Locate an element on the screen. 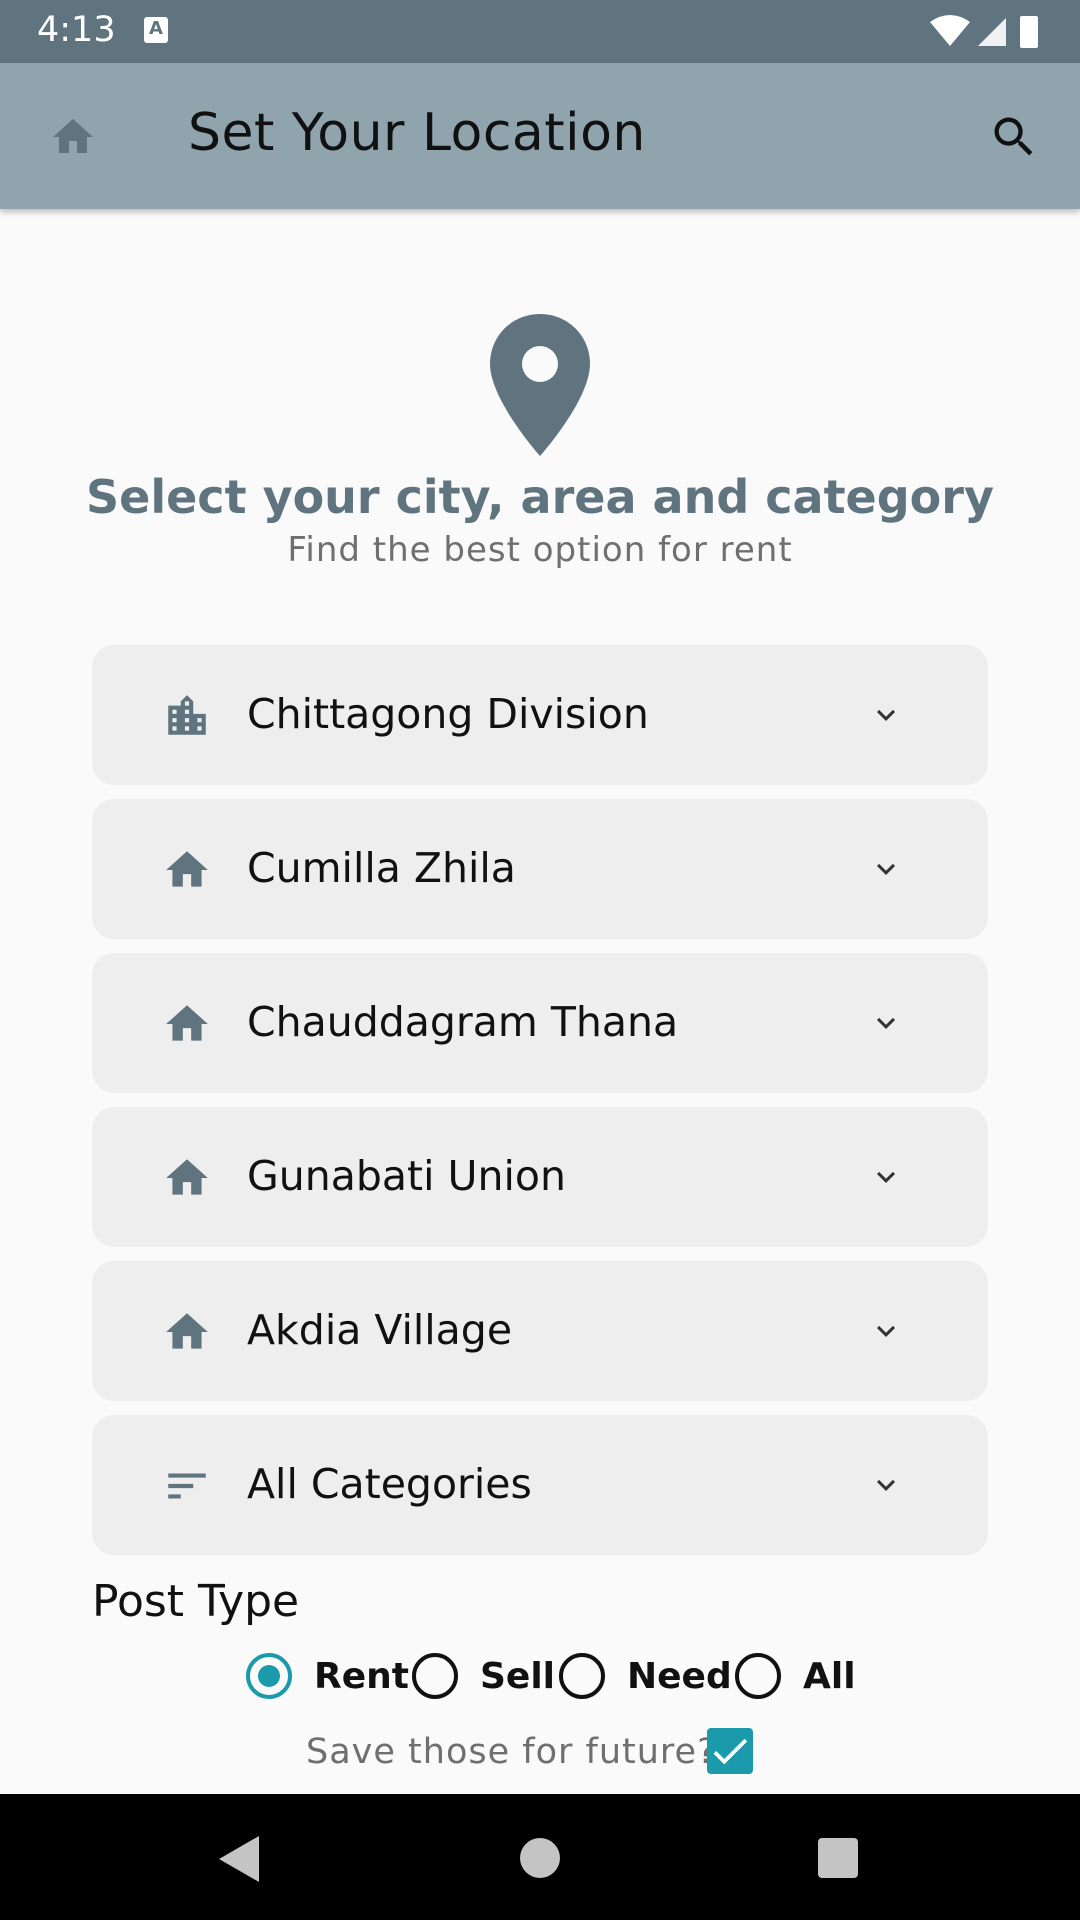 The height and width of the screenshot is (1920, 1080). division-dropdown: Chittagong Division is located at coordinates (540, 715).